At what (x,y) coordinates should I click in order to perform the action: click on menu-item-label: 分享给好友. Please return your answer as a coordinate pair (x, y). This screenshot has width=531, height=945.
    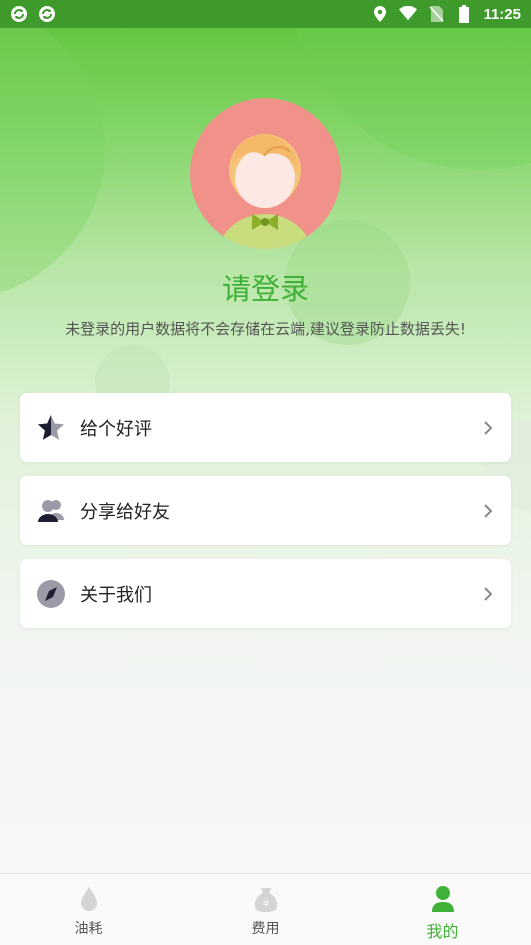
    Looking at the image, I should click on (125, 512).